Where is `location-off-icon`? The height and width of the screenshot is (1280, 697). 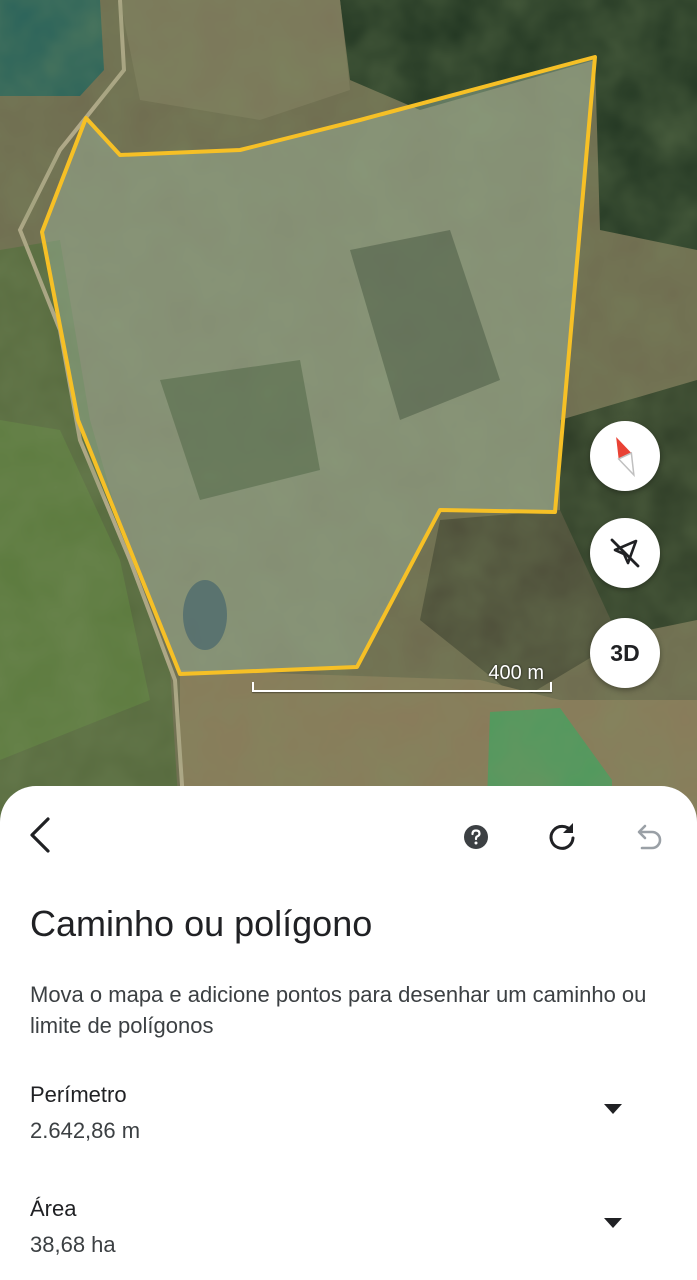
location-off-icon is located at coordinates (625, 553).